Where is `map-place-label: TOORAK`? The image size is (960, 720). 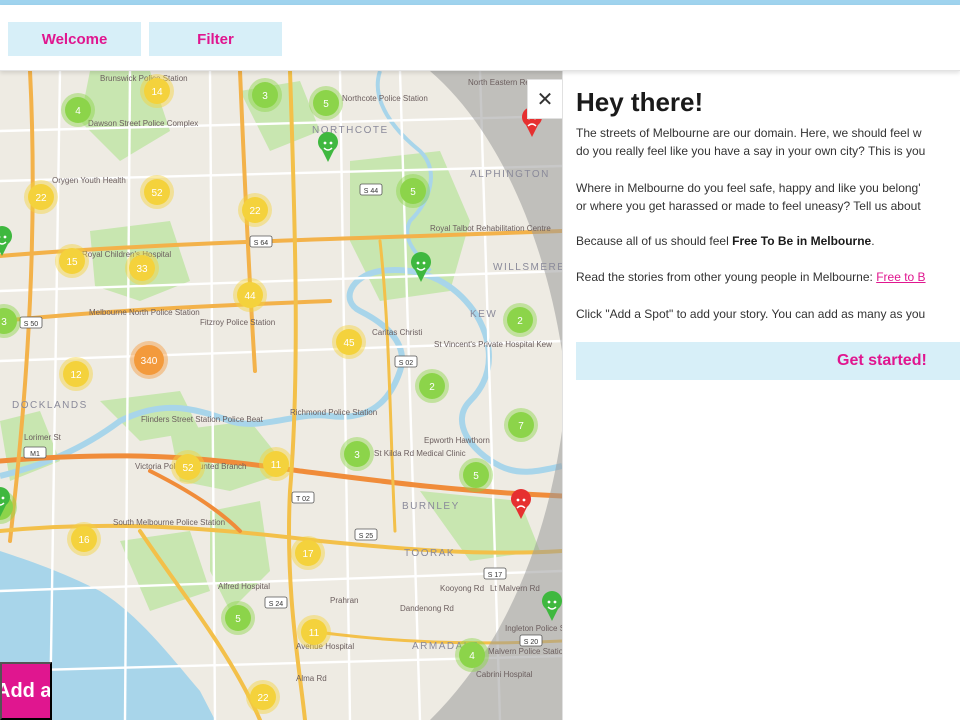 map-place-label: TOORAK is located at coordinates (429, 553).